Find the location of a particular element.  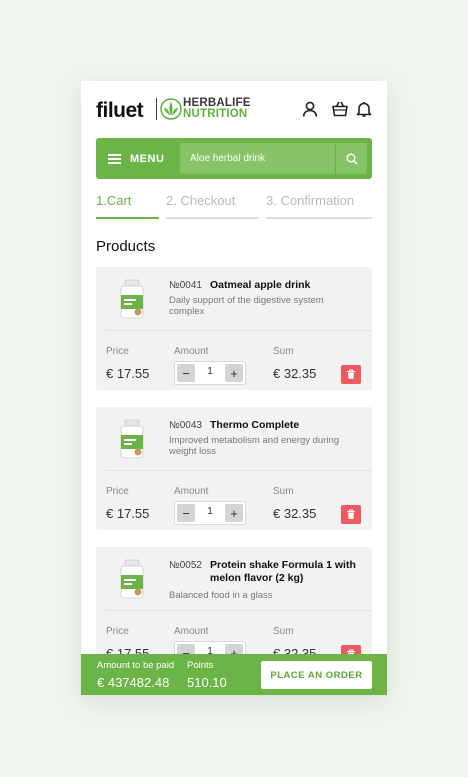

hamburger-icon is located at coordinates (114, 158).